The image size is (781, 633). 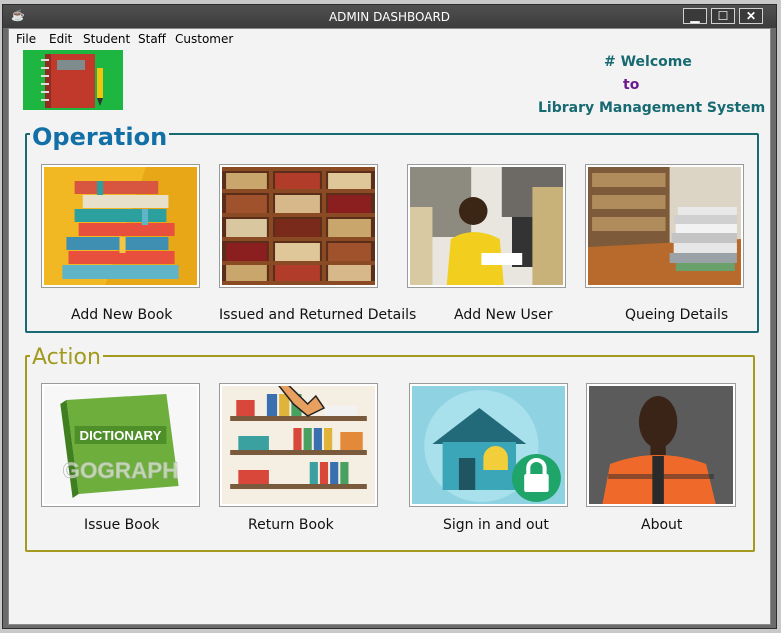 What do you see at coordinates (751, 16) in the screenshot?
I see `close-button: ✕` at bounding box center [751, 16].